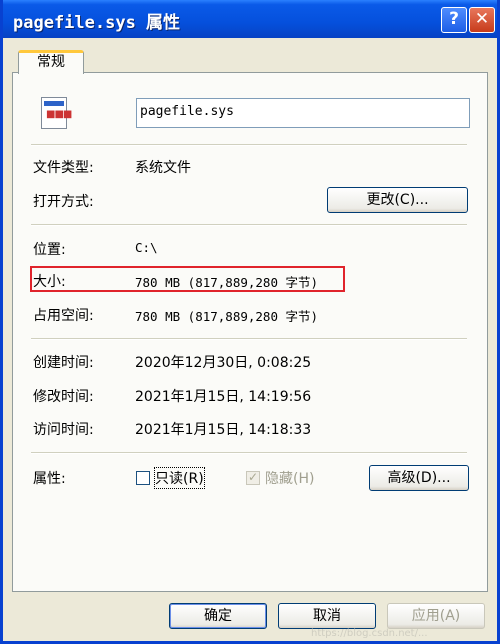 This screenshot has width=500, height=644. Describe the element at coordinates (49, 282) in the screenshot. I see `size-label: 大小:` at that location.